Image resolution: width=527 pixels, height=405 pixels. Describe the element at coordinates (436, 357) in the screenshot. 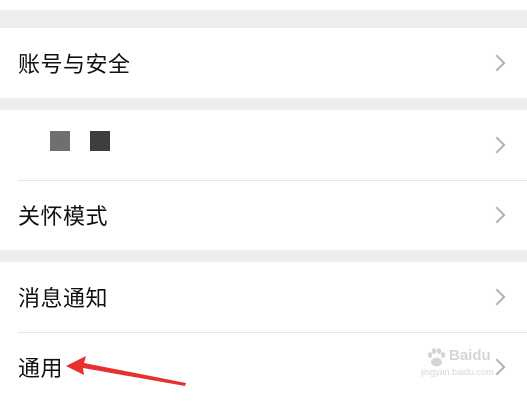

I see `paw-icon` at that location.